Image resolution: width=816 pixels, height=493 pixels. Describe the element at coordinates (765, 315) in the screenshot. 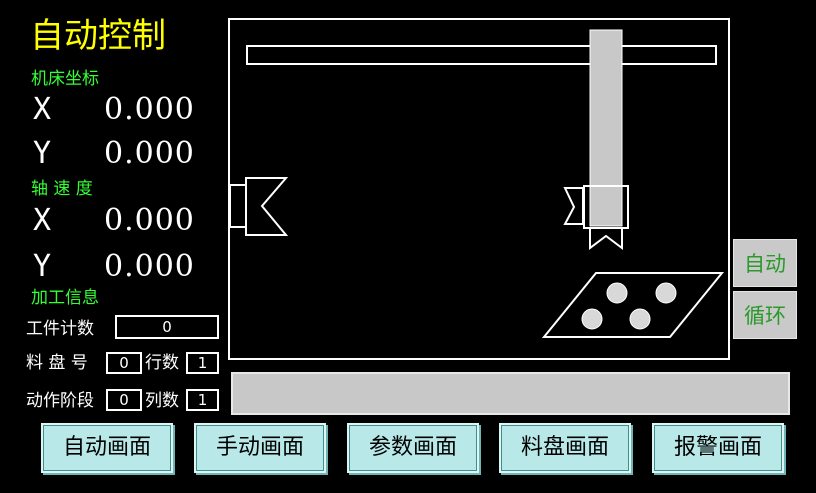

I see `cycle-mode-button: 循环` at that location.